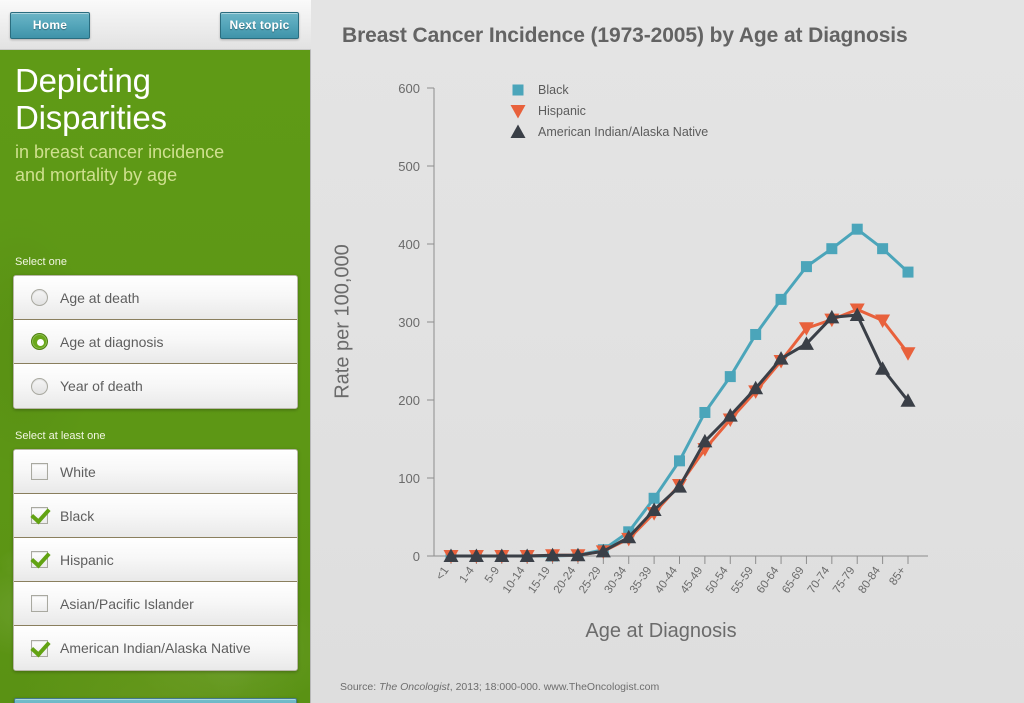 This screenshot has width=1024, height=703. I want to click on top-navigation-bar: Home Next topic, so click(155, 25).